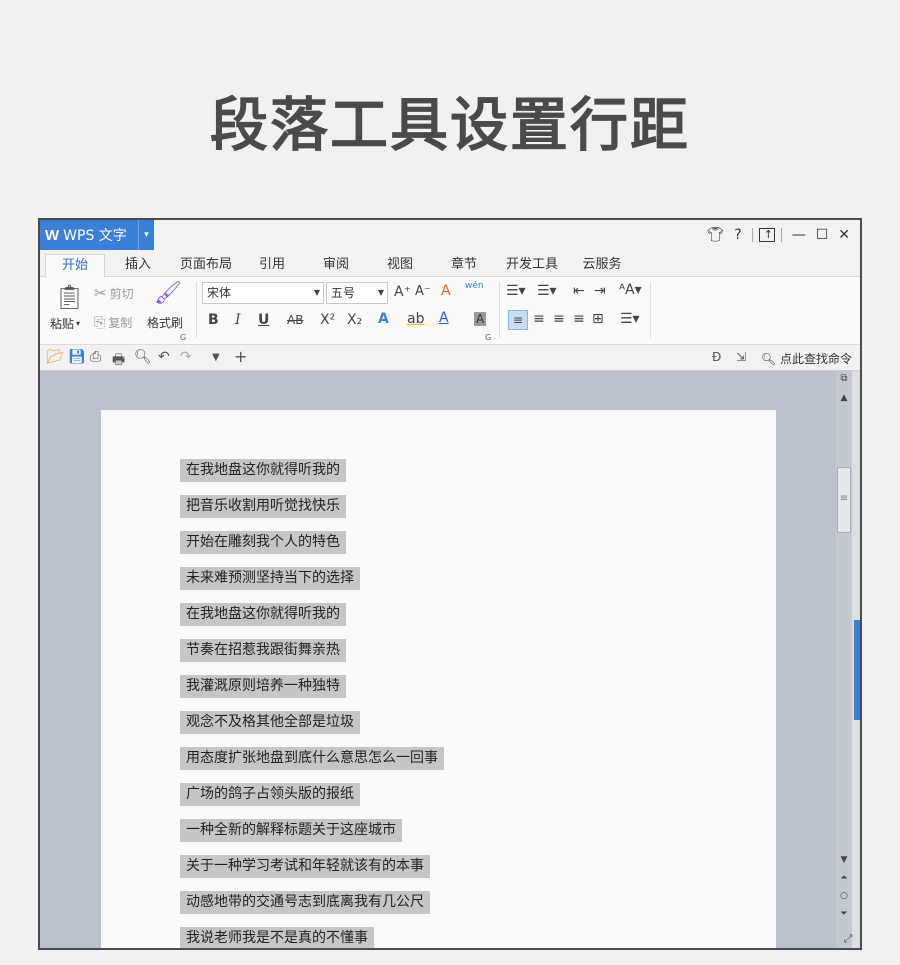 The height and width of the screenshot is (965, 900). What do you see at coordinates (844, 235) in the screenshot?
I see `close-icon: ✕` at bounding box center [844, 235].